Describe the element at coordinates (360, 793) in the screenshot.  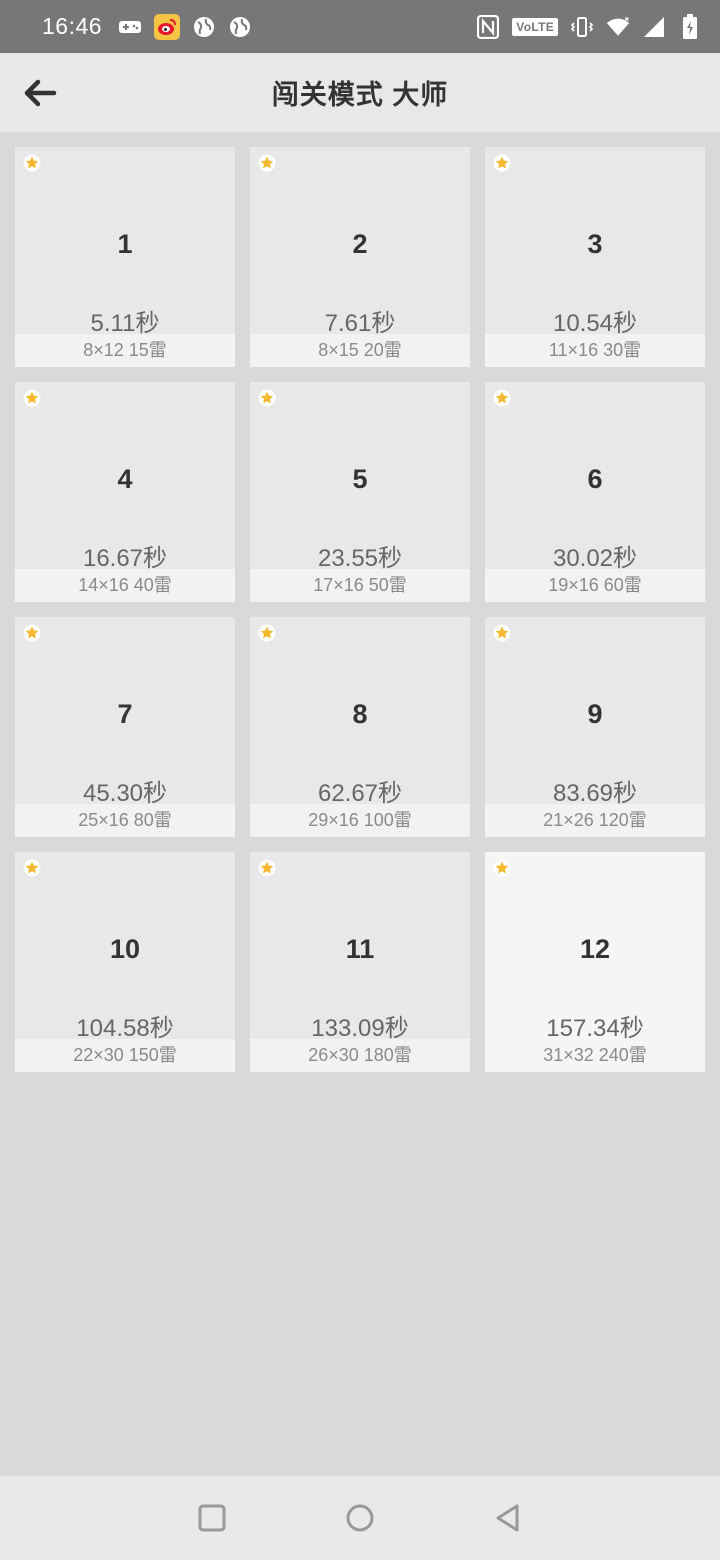
I see `level-best-time: 62.67秒` at that location.